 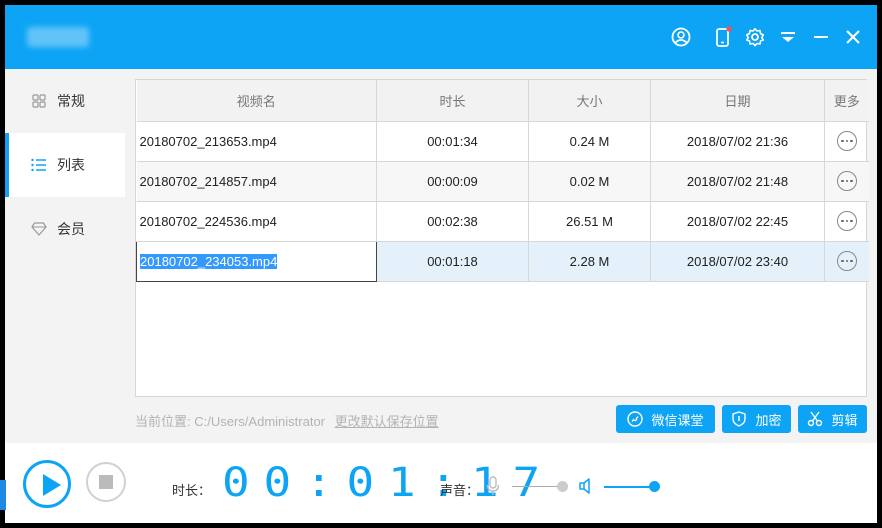 What do you see at coordinates (846, 101) in the screenshot?
I see `column-header-more: 更多` at bounding box center [846, 101].